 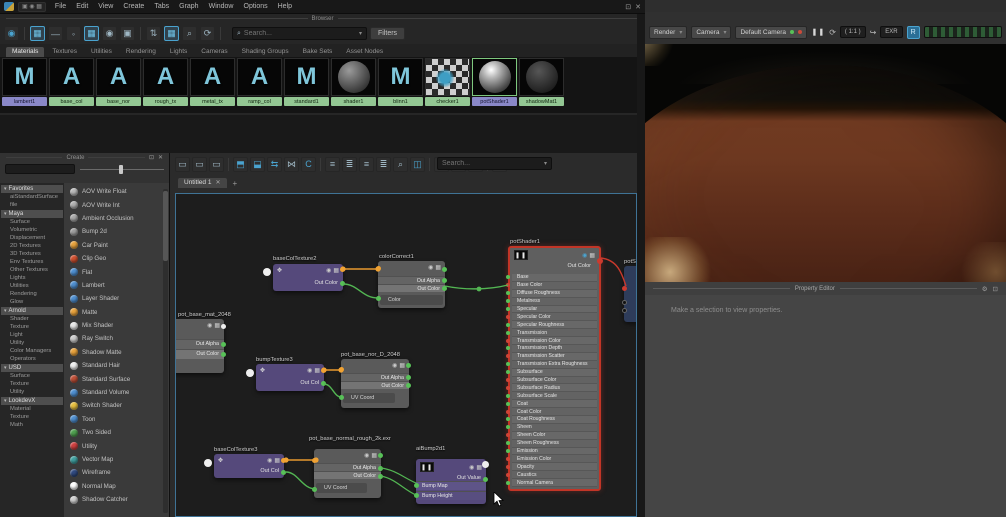 What do you see at coordinates (32, 254) in the screenshot?
I see `tree-item-3d-textures: 3D Textures` at bounding box center [32, 254].